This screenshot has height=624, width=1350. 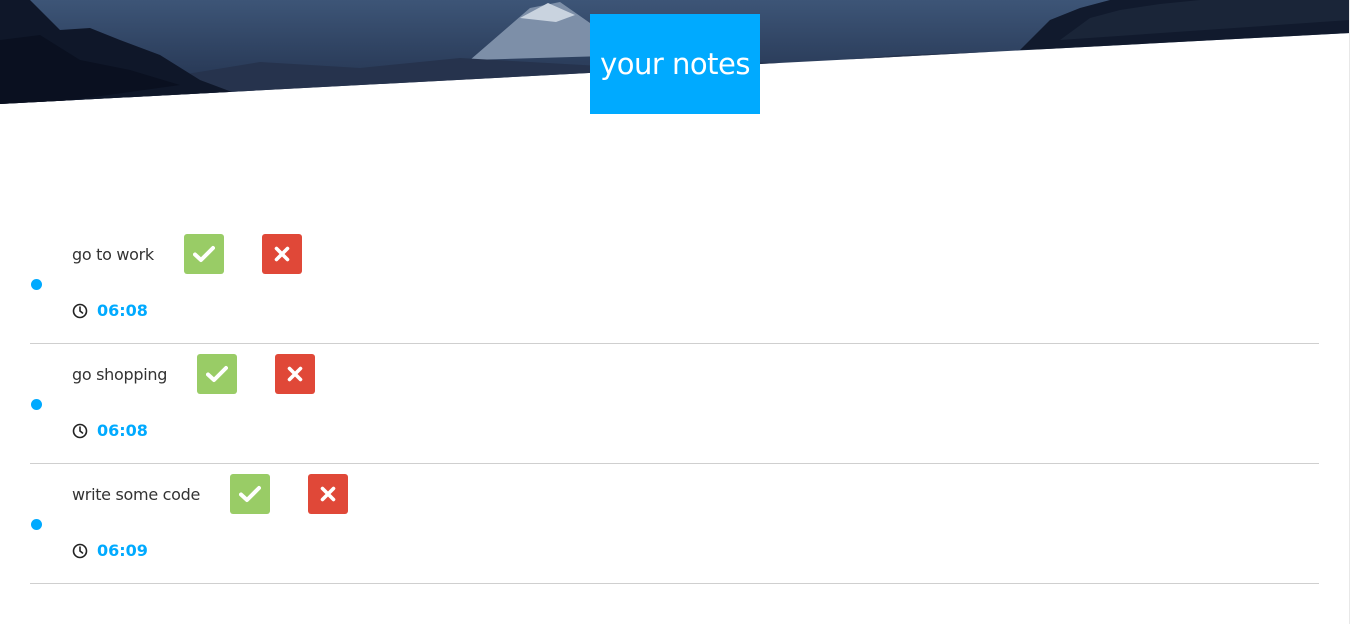 I want to click on note-text: go to work, so click(x=113, y=254).